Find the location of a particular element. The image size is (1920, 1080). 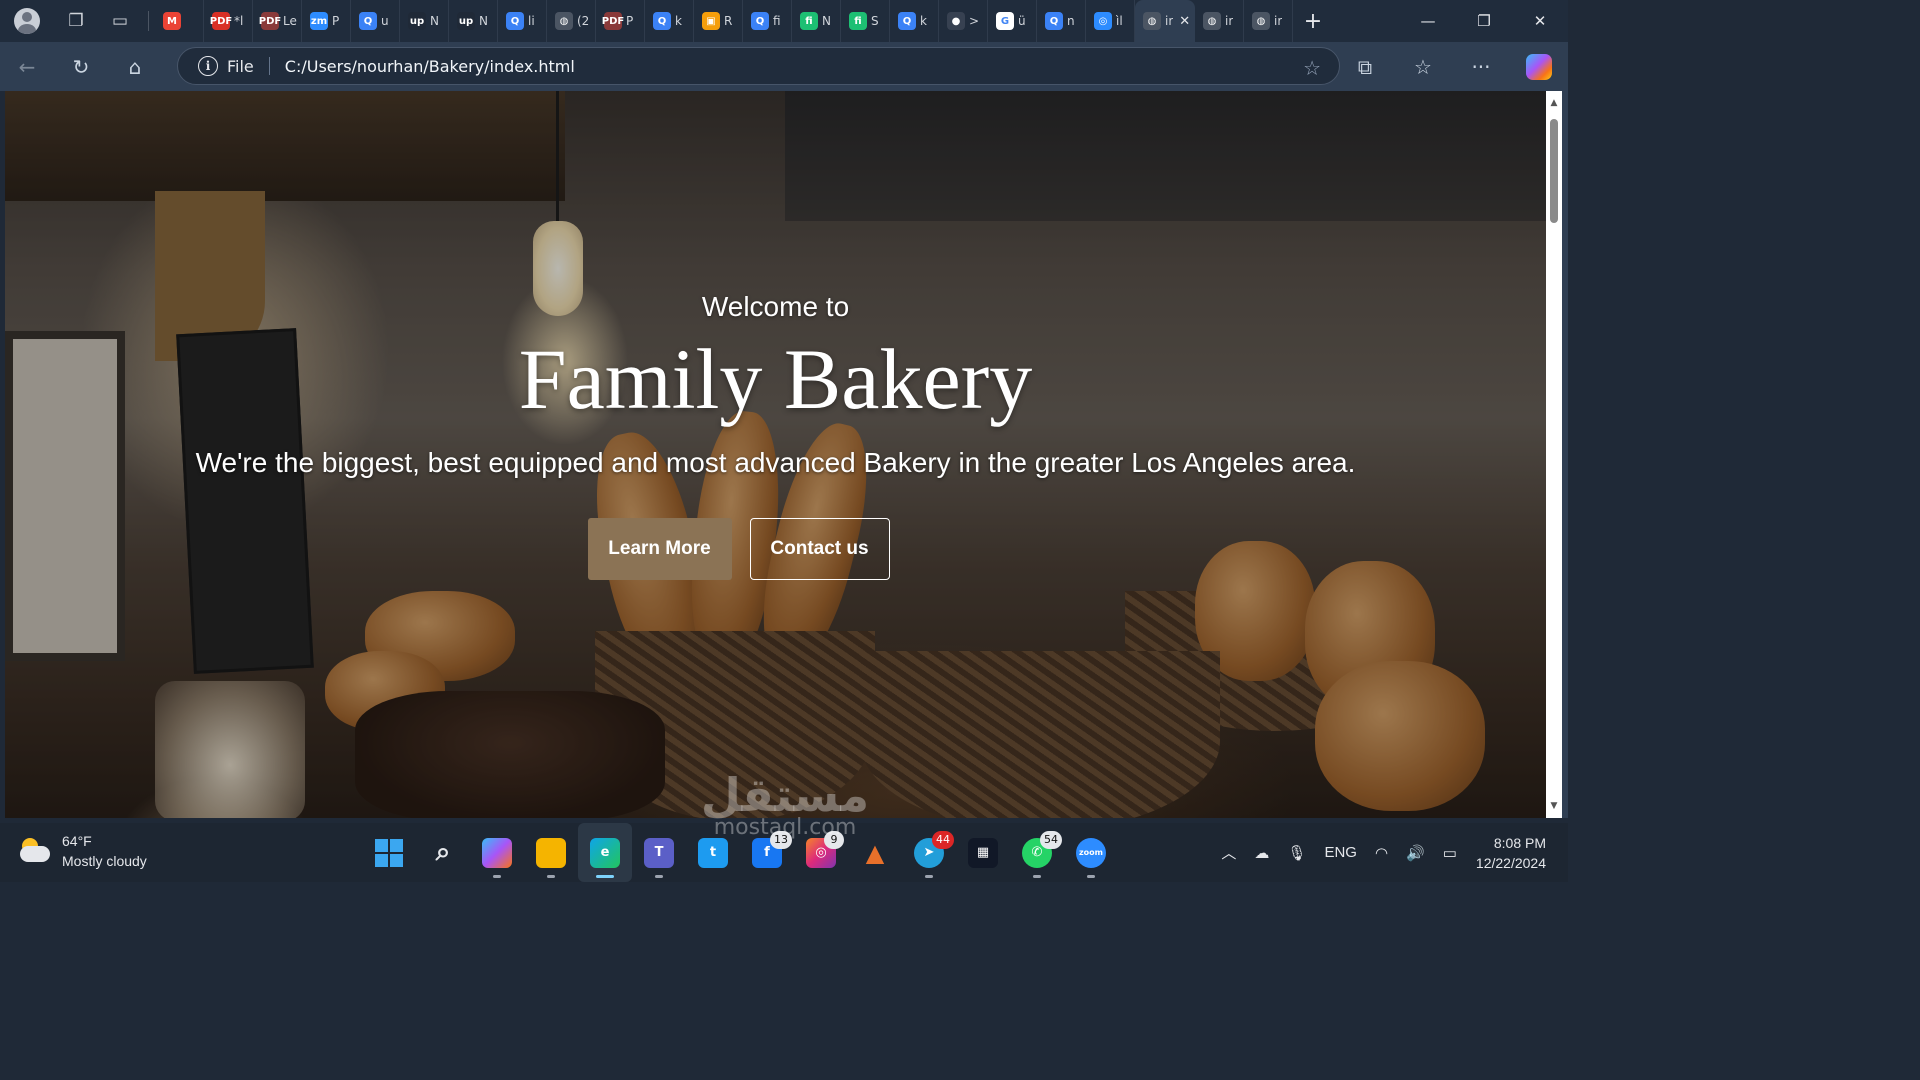

wifi-icon: ◠ is located at coordinates (1381, 852).